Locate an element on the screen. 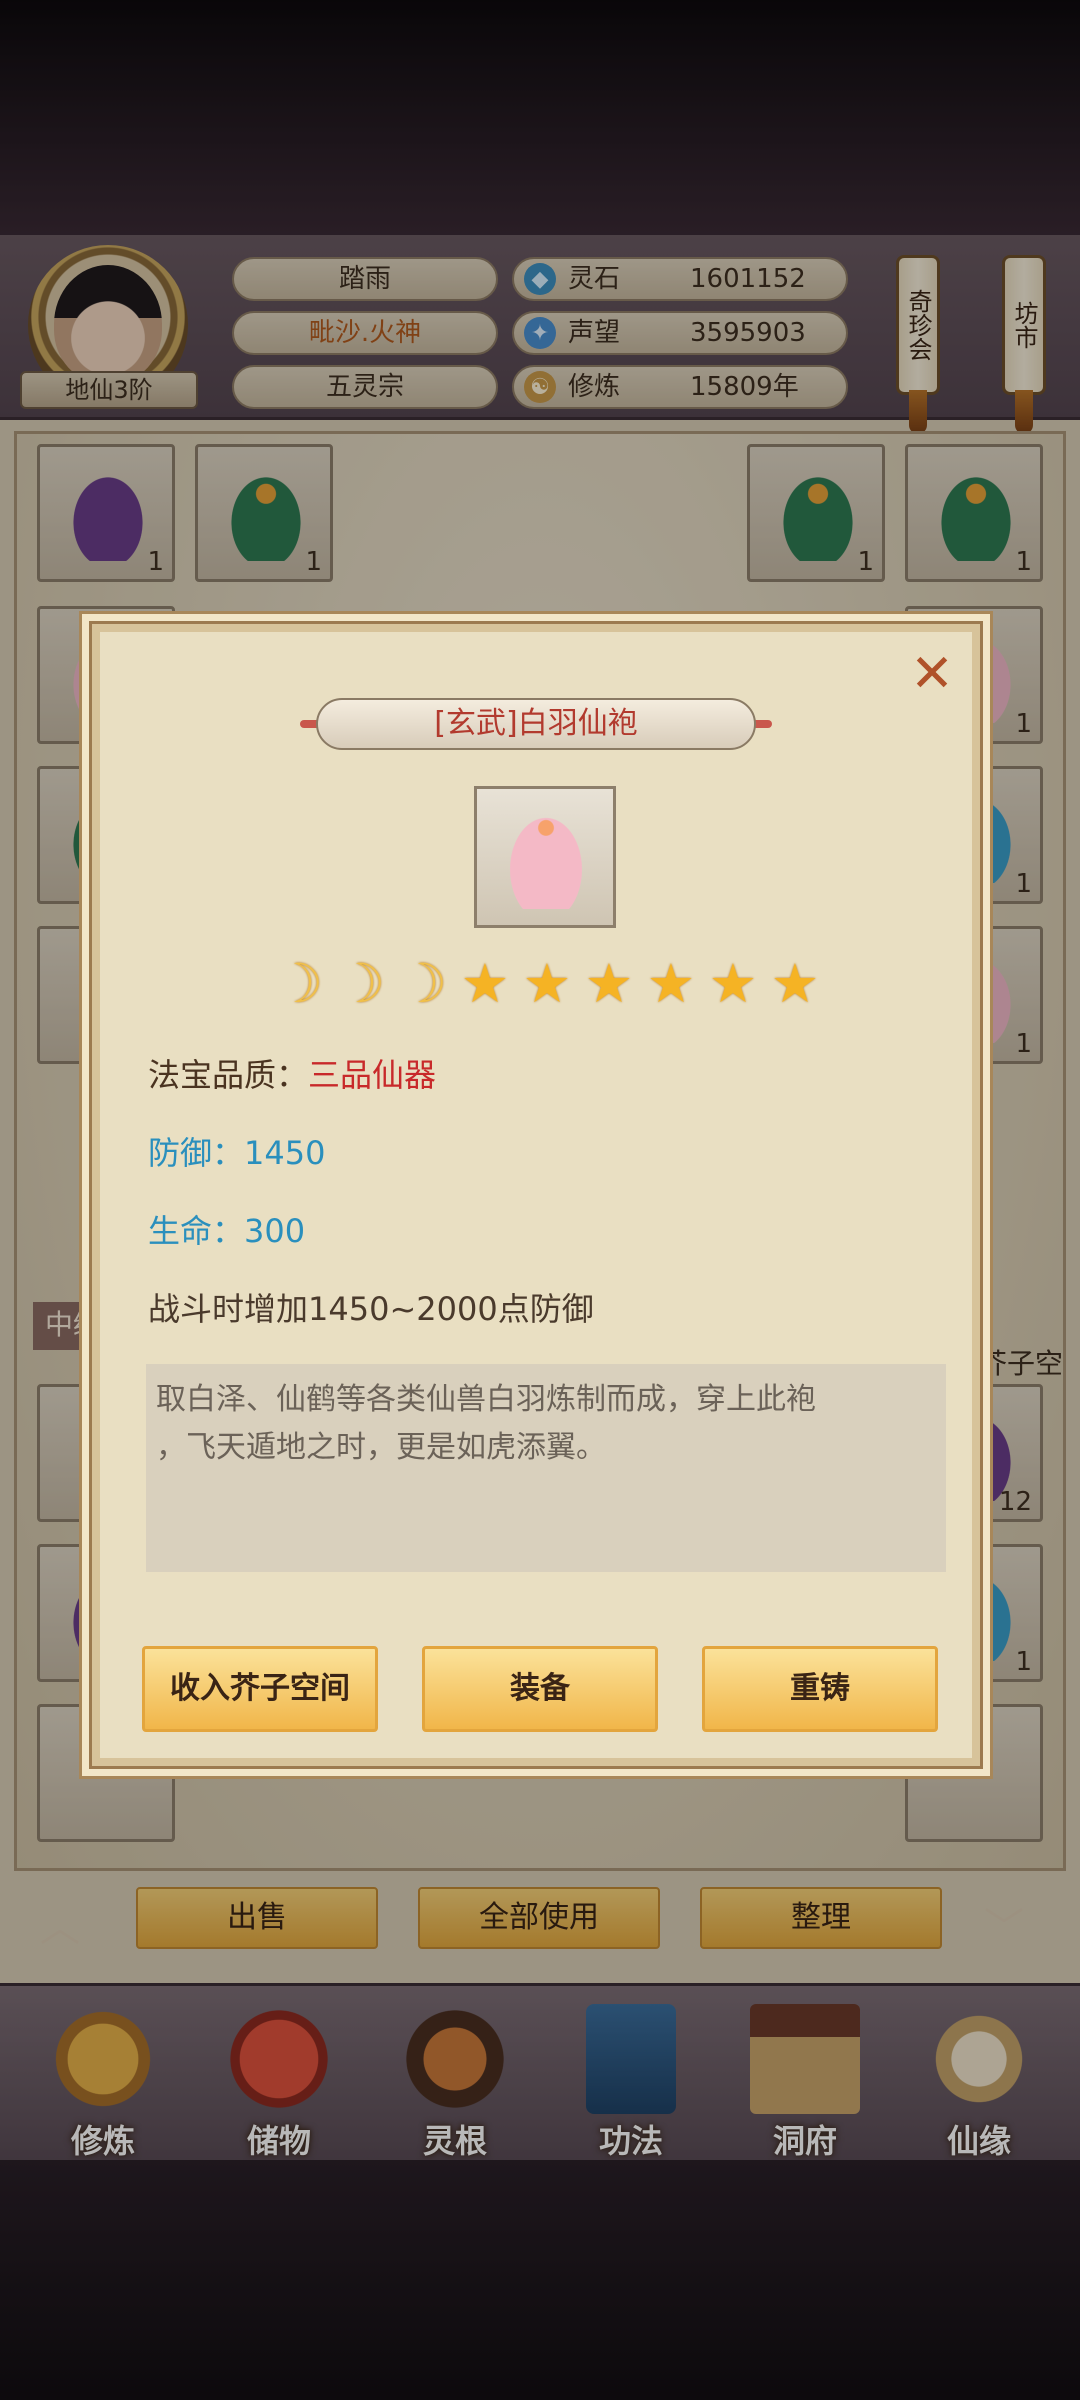 The image size is (1080, 2400). item-title: [玄武]白羽仙袍 is located at coordinates (536, 723).